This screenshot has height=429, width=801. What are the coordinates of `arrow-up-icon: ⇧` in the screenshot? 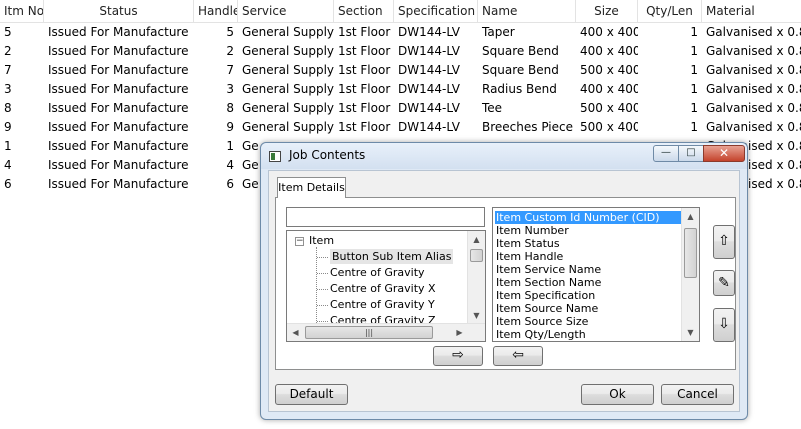 It's located at (724, 241).